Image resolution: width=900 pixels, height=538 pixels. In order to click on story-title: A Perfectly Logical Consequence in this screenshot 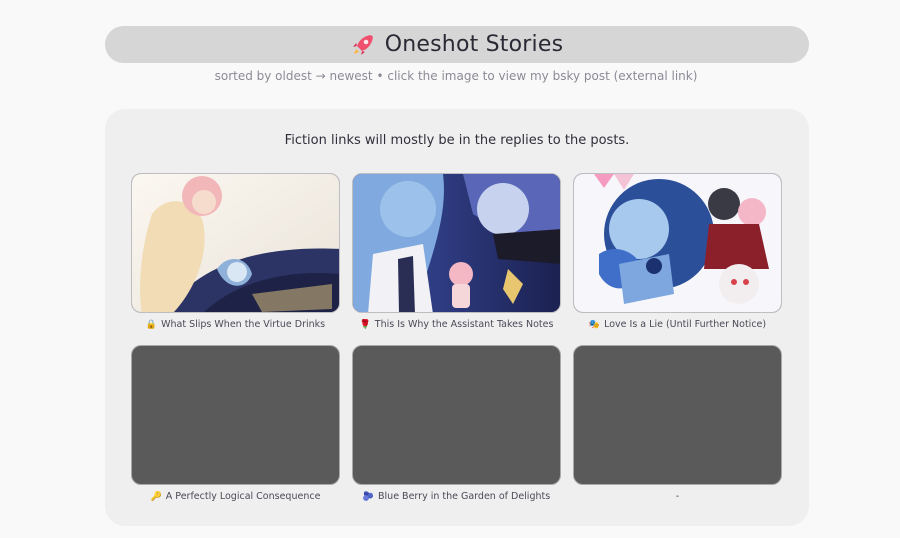, I will do `click(243, 496)`.